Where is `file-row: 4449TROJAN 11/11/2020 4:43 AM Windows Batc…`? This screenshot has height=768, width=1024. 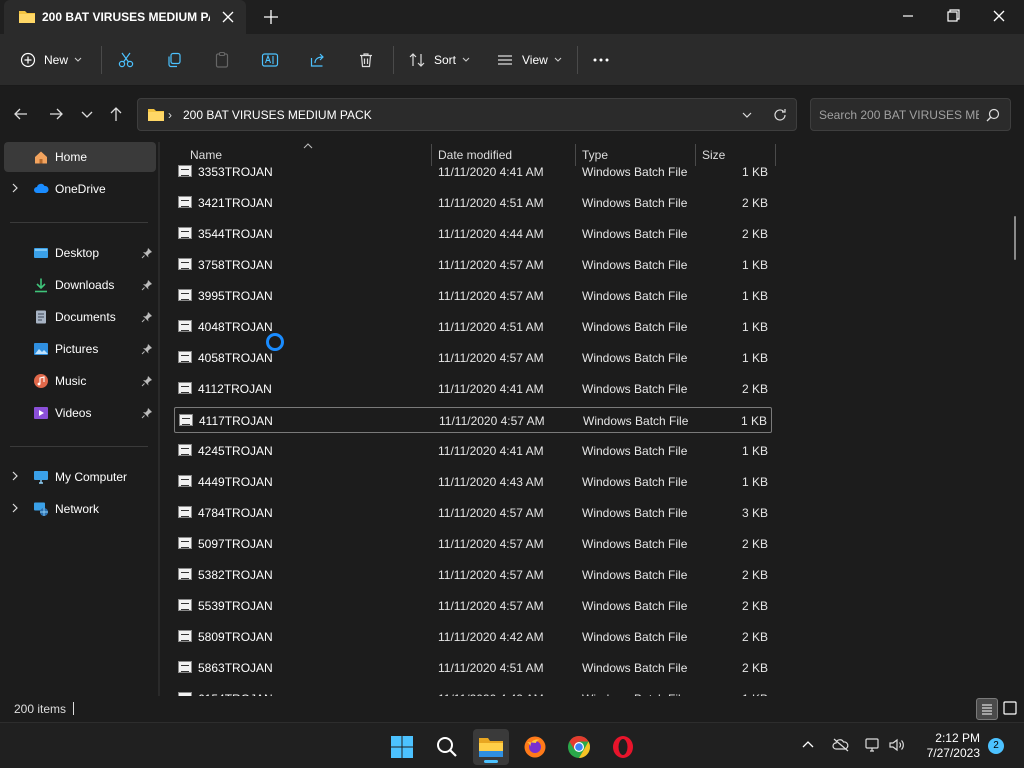 file-row: 4449TROJAN 11/11/2020 4:43 AM Windows Batc… is located at coordinates (473, 482).